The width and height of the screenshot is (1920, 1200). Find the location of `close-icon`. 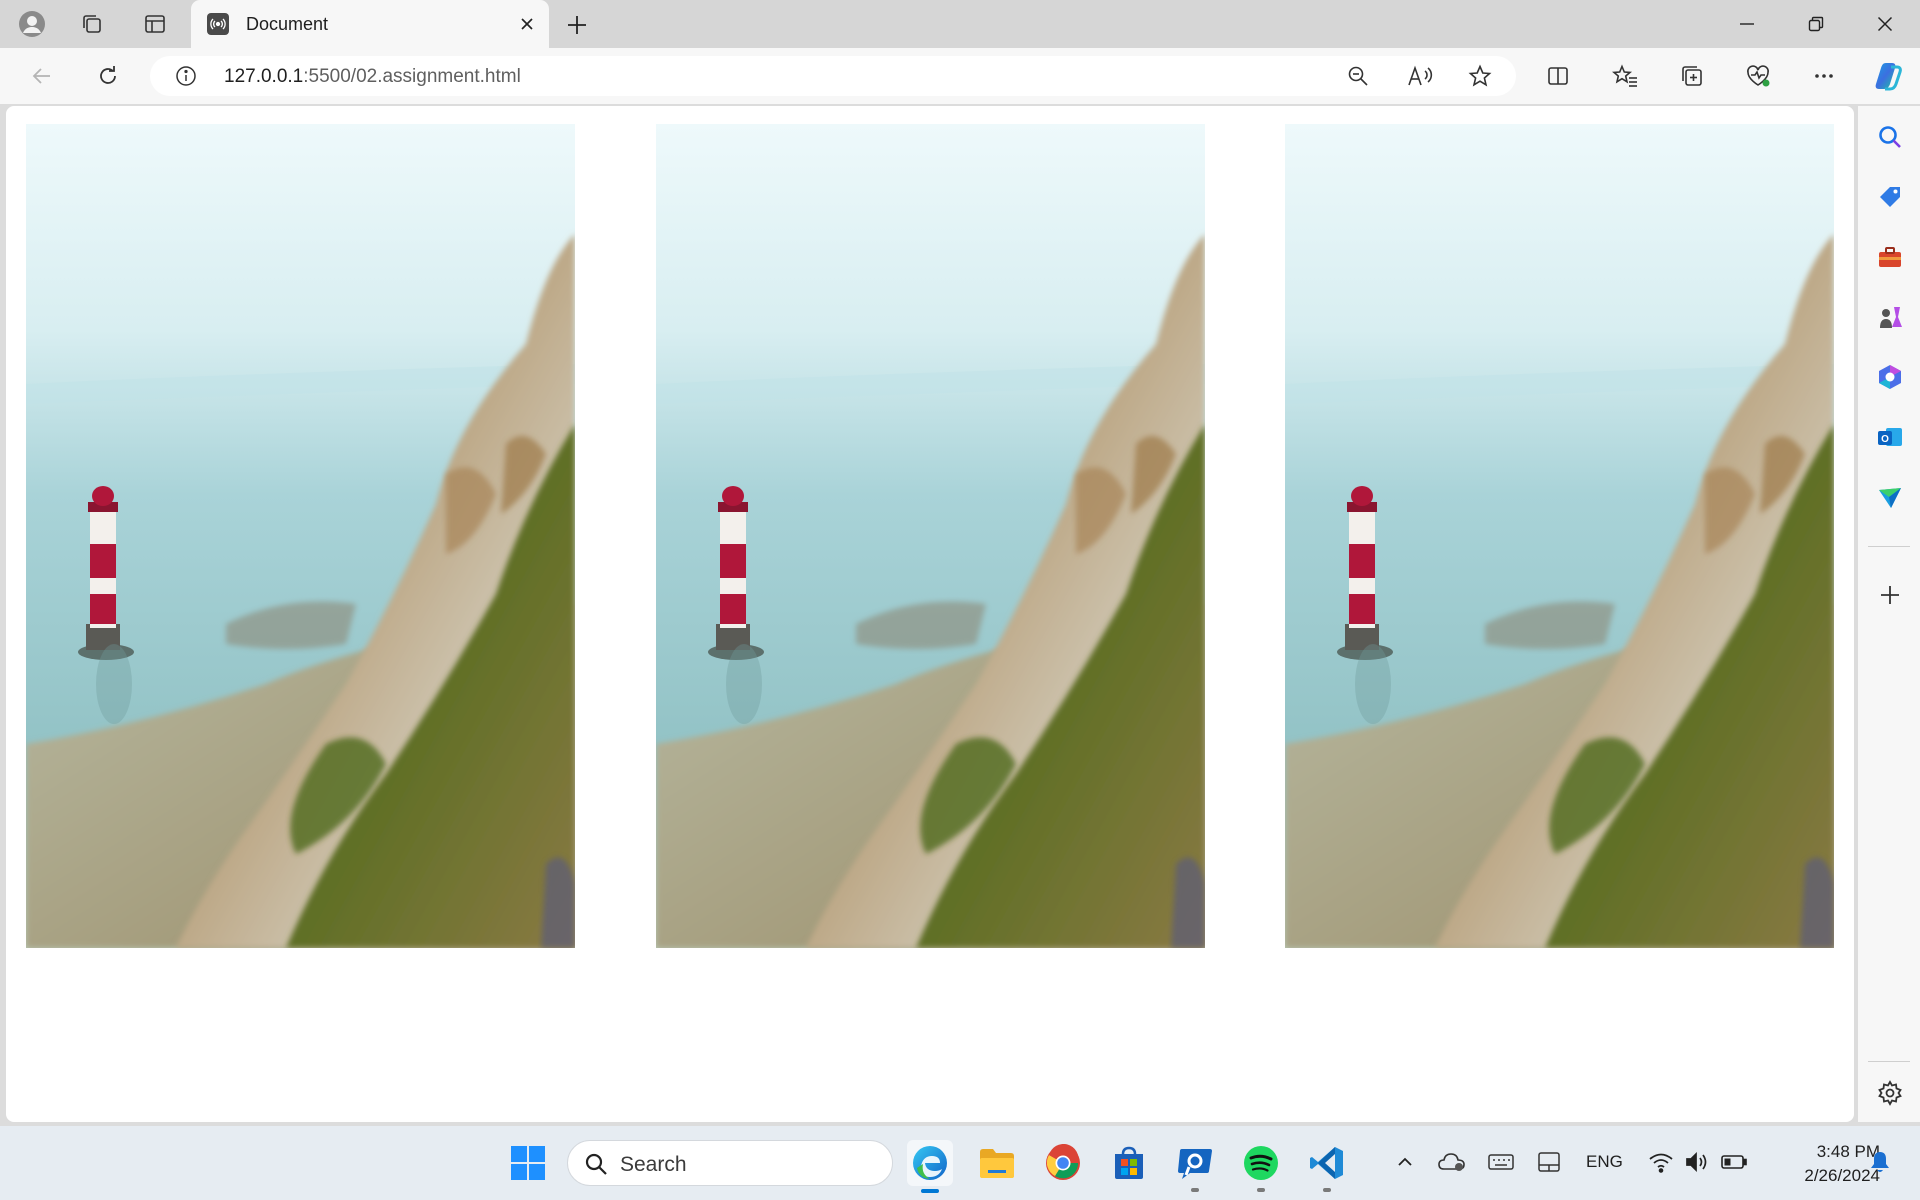

close-icon is located at coordinates (1885, 24).